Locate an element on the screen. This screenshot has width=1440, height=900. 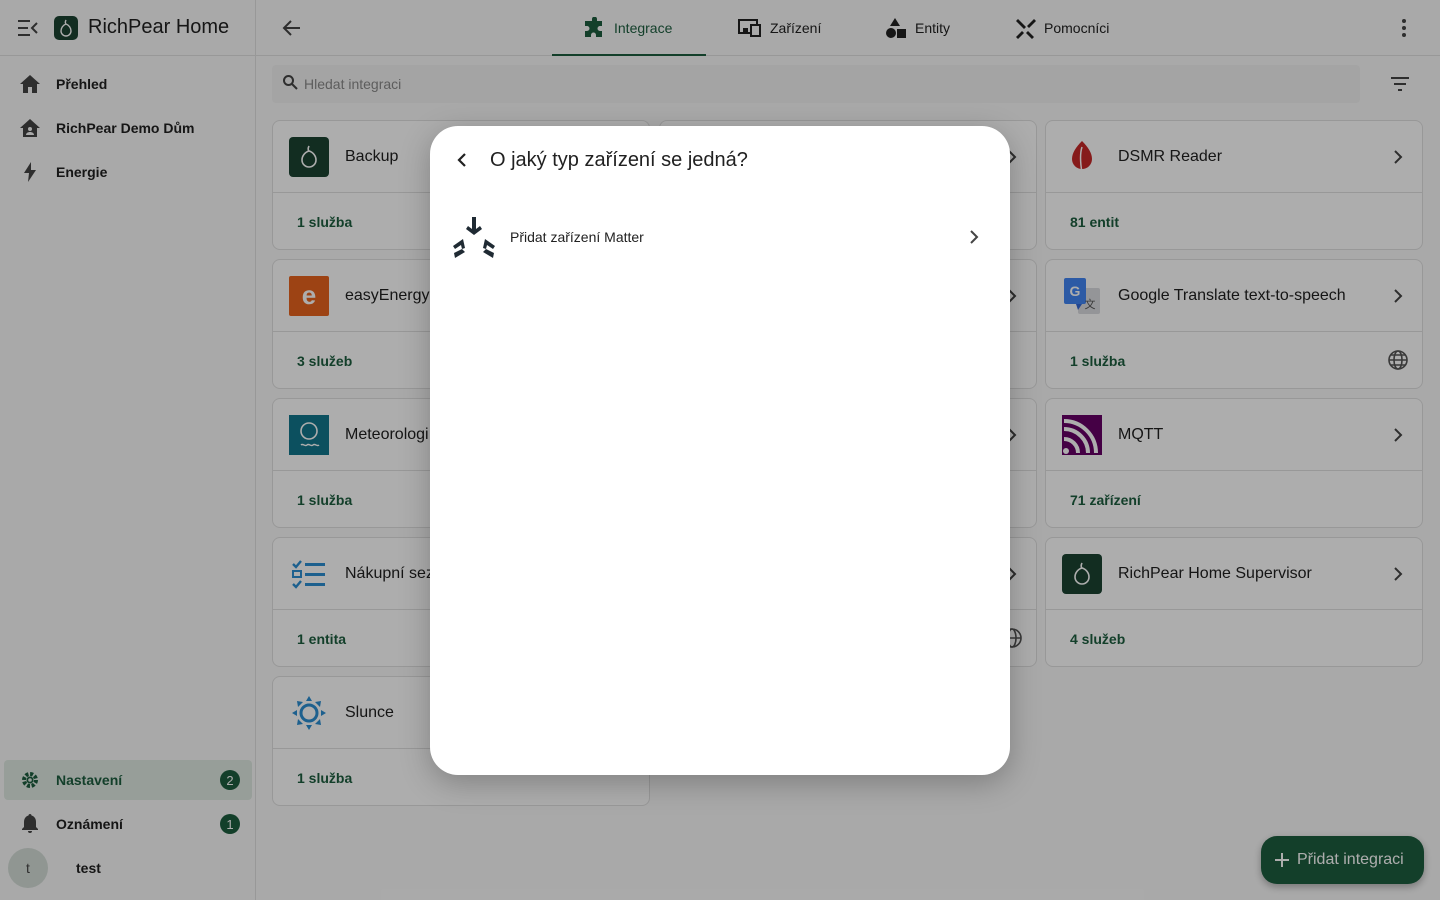
chevron-right-icon is located at coordinates (974, 237).